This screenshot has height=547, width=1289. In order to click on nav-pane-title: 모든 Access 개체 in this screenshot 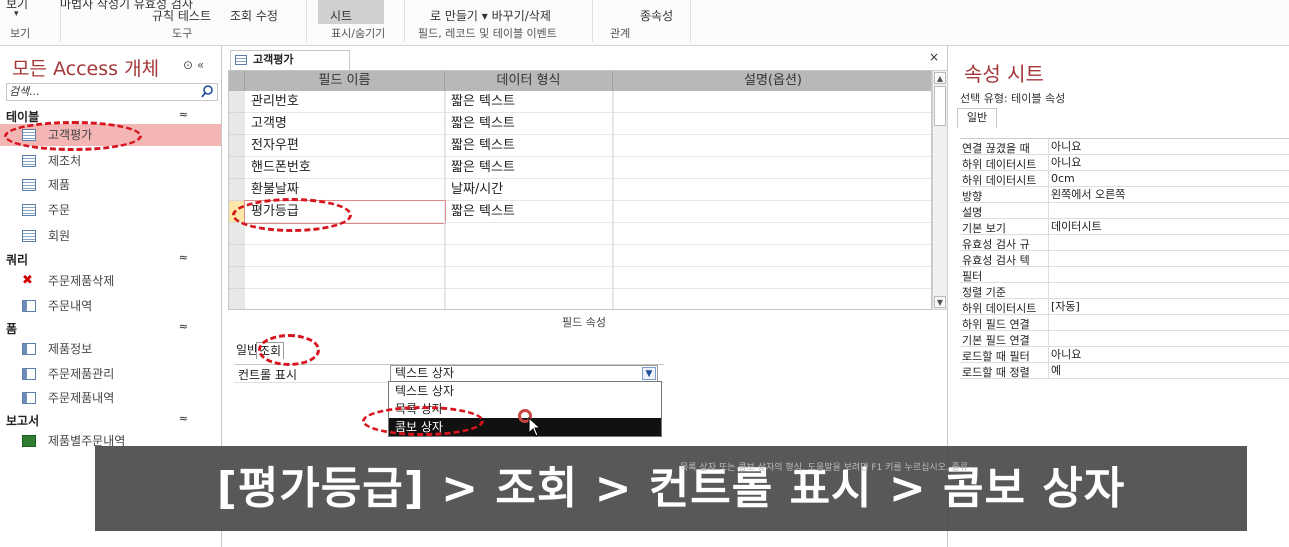, I will do `click(85, 67)`.